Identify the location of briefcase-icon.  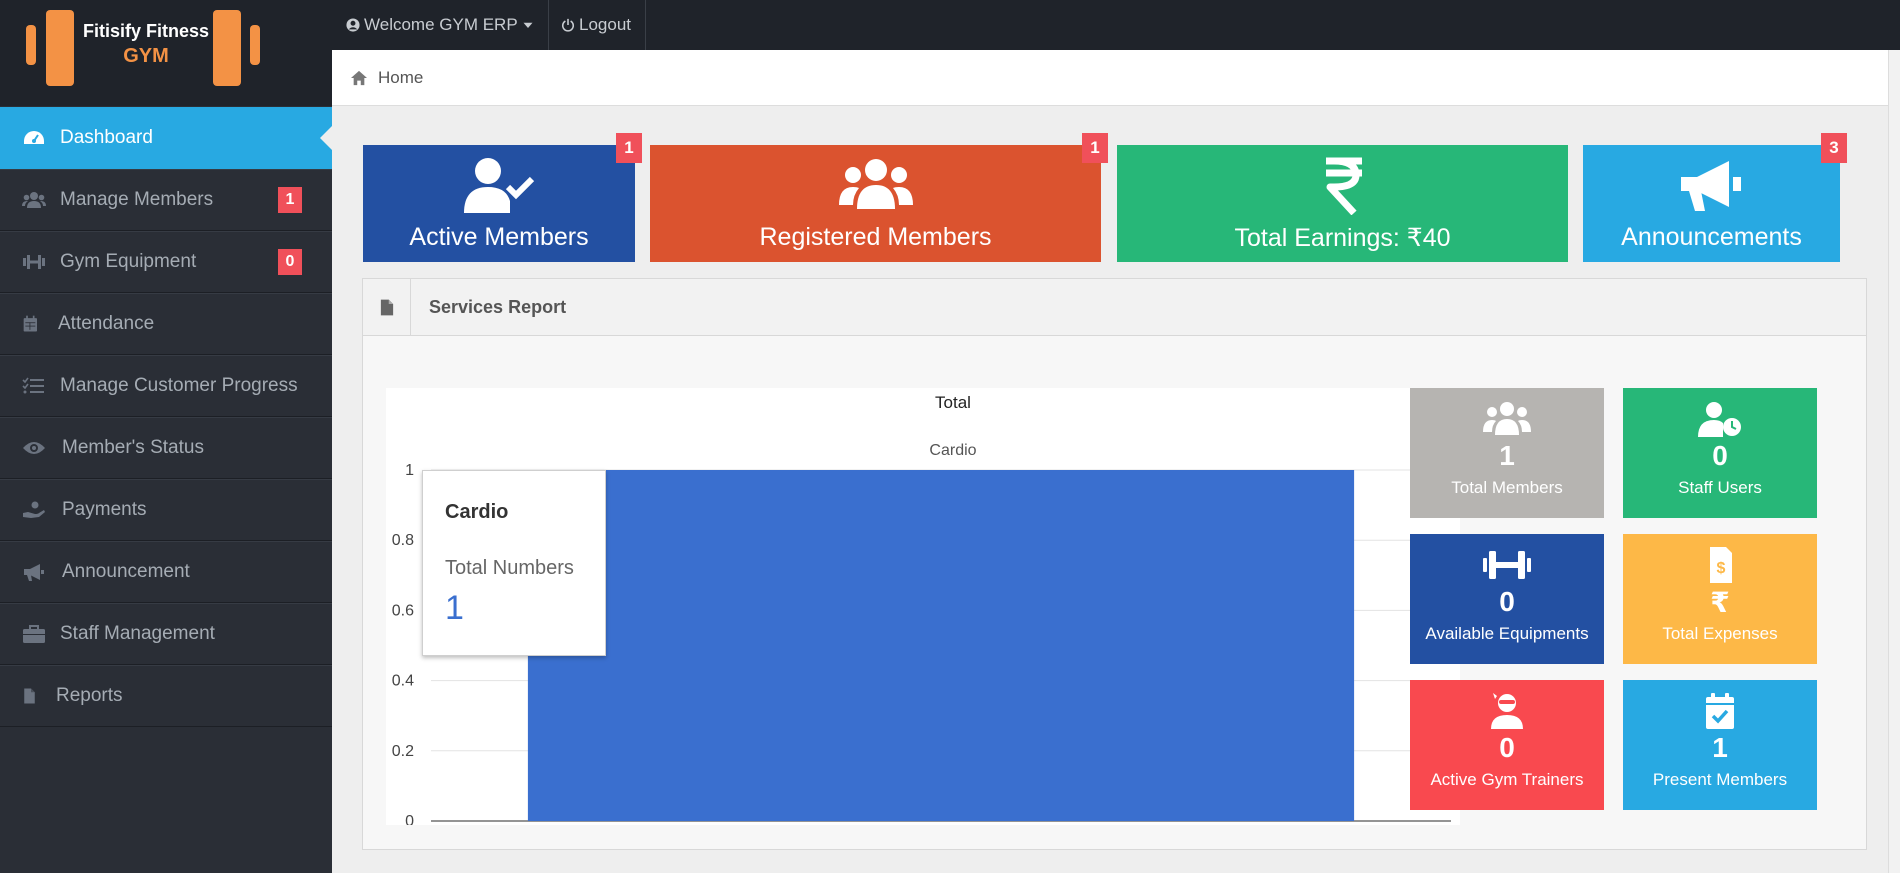
(34, 634).